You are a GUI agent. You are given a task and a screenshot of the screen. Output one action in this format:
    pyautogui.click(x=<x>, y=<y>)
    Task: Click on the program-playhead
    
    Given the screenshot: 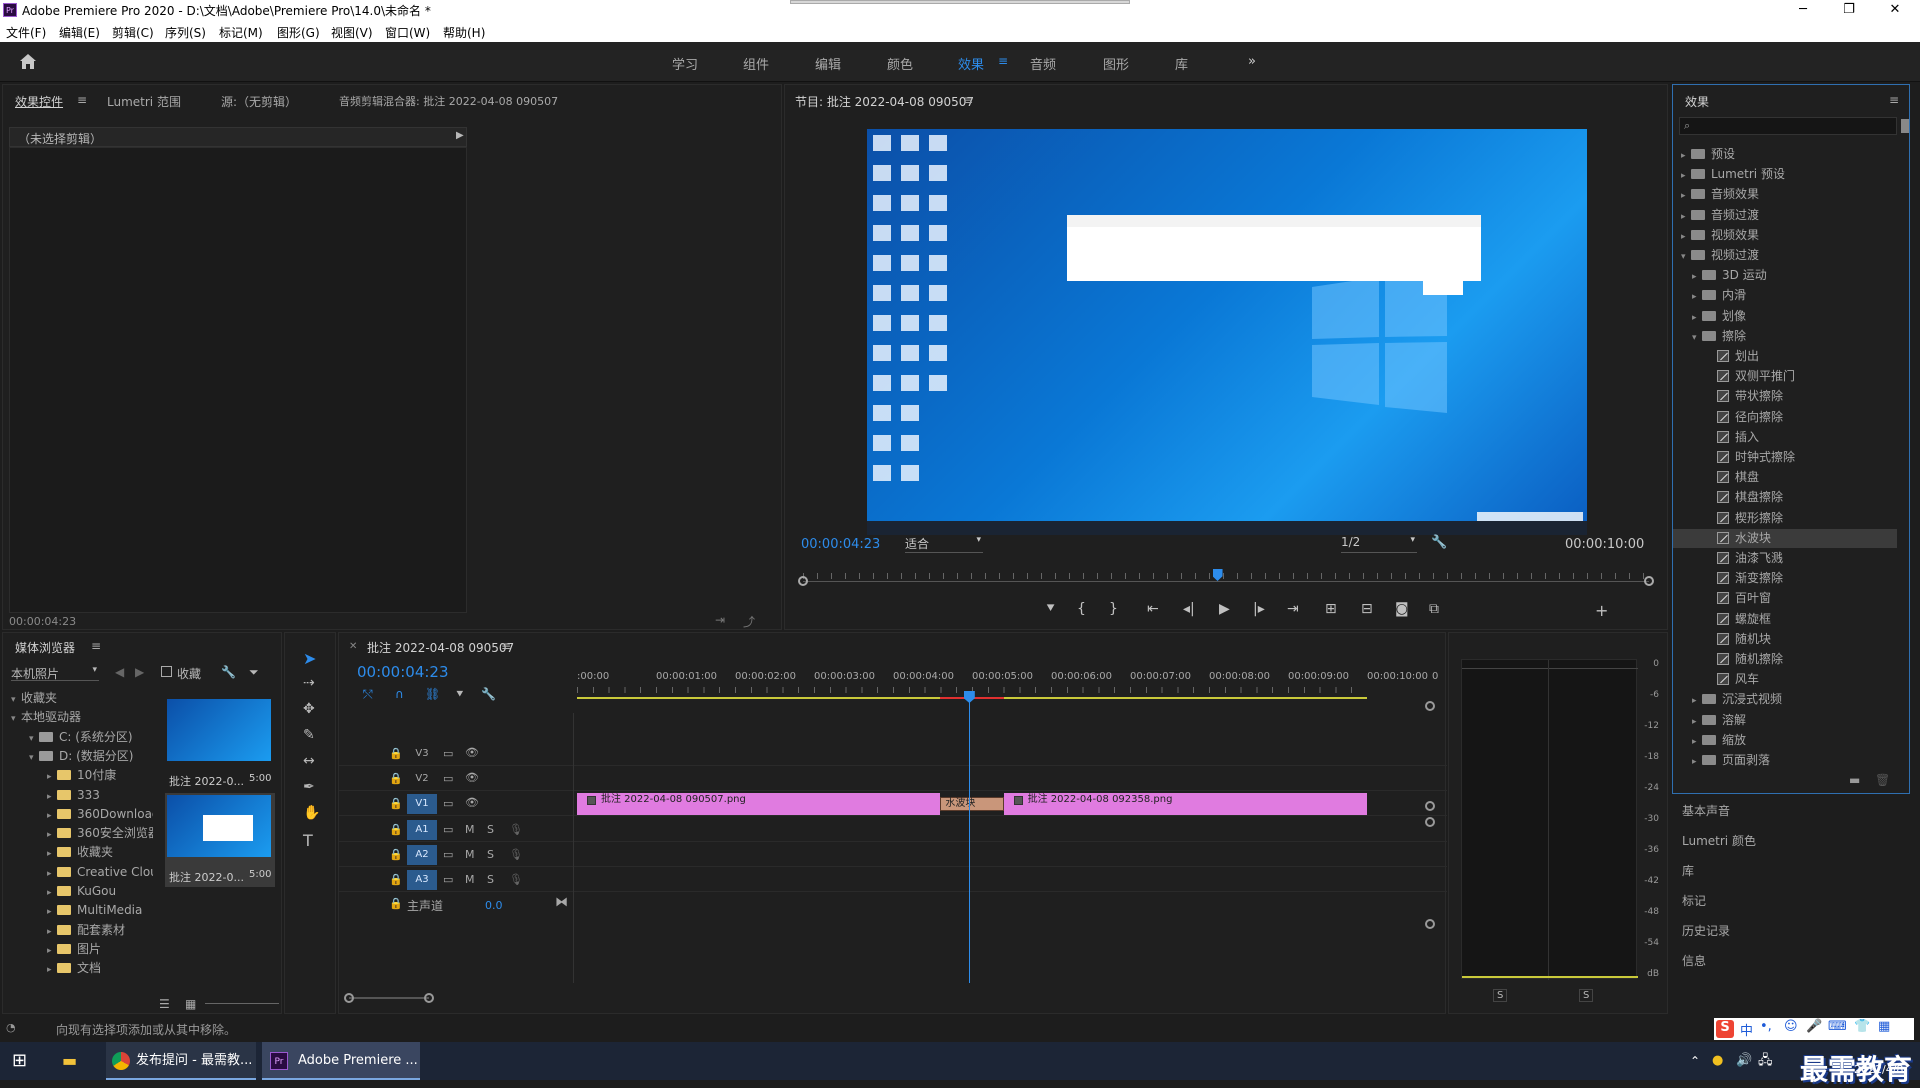 What is the action you would take?
    pyautogui.click(x=1217, y=575)
    